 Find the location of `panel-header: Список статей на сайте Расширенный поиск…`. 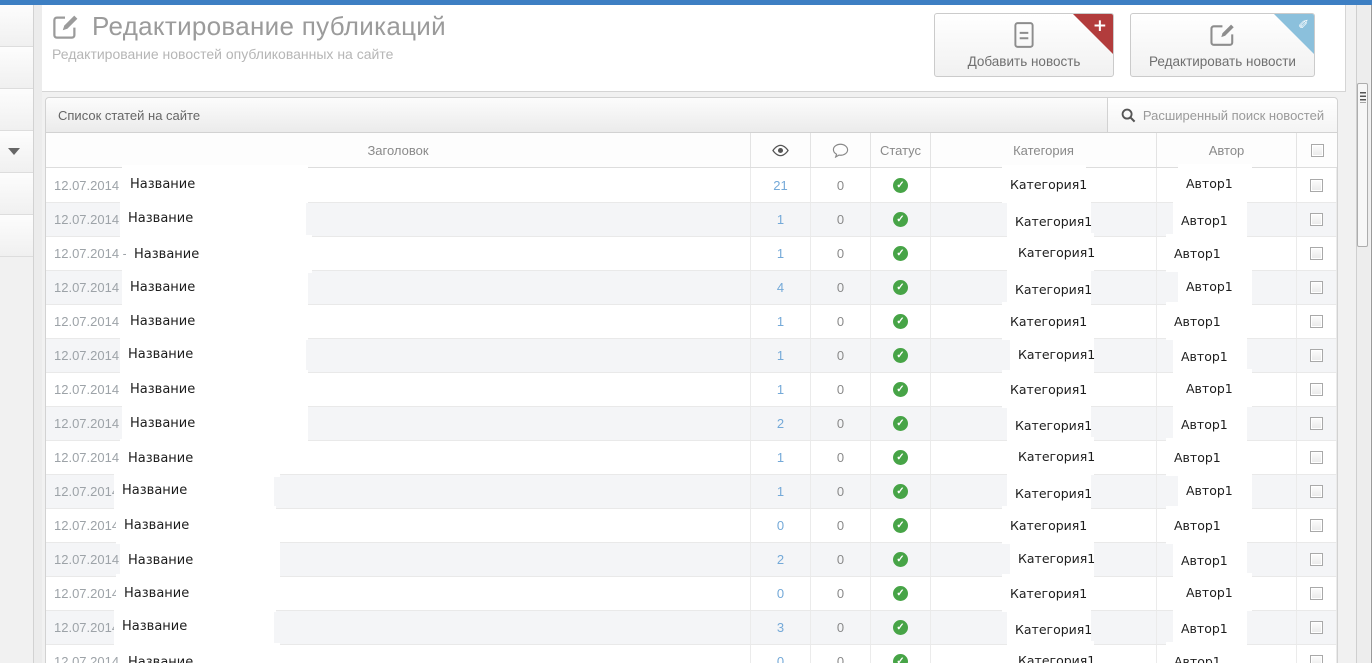

panel-header: Список статей на сайте Расширенный поиск… is located at coordinates (691, 115).